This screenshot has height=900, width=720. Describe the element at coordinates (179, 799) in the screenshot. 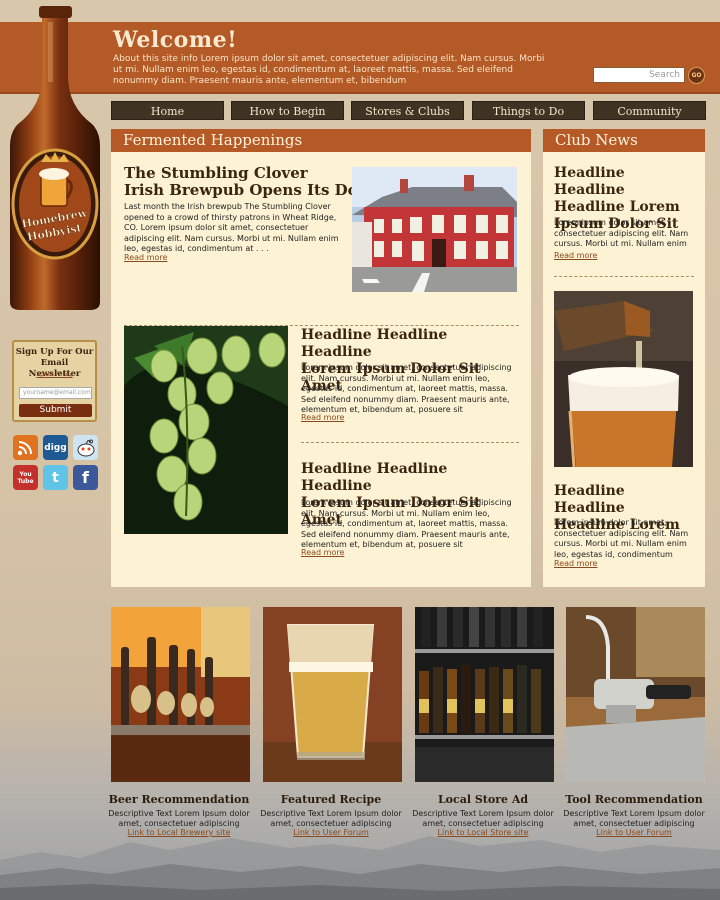

I see `feature-title: Beer Recommendation` at that location.